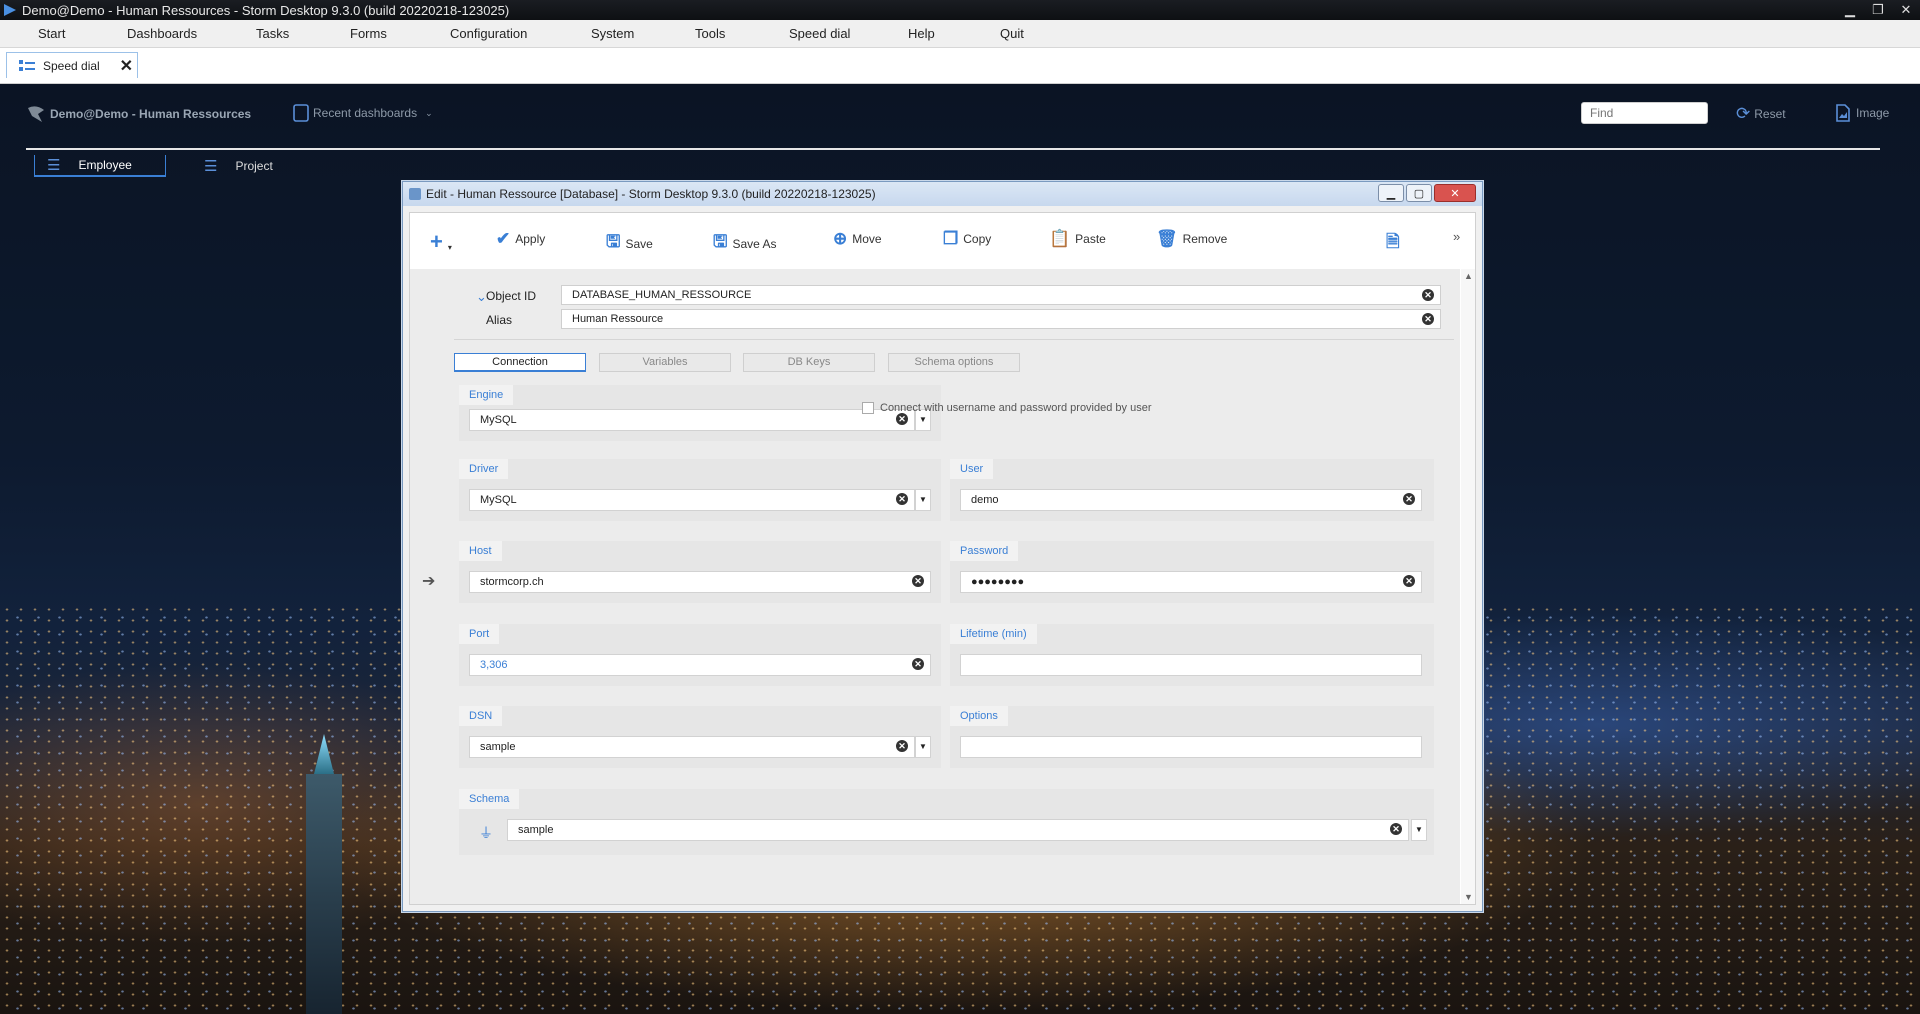  Describe the element at coordinates (1191, 500) in the screenshot. I see `user-field: demo ✕` at that location.